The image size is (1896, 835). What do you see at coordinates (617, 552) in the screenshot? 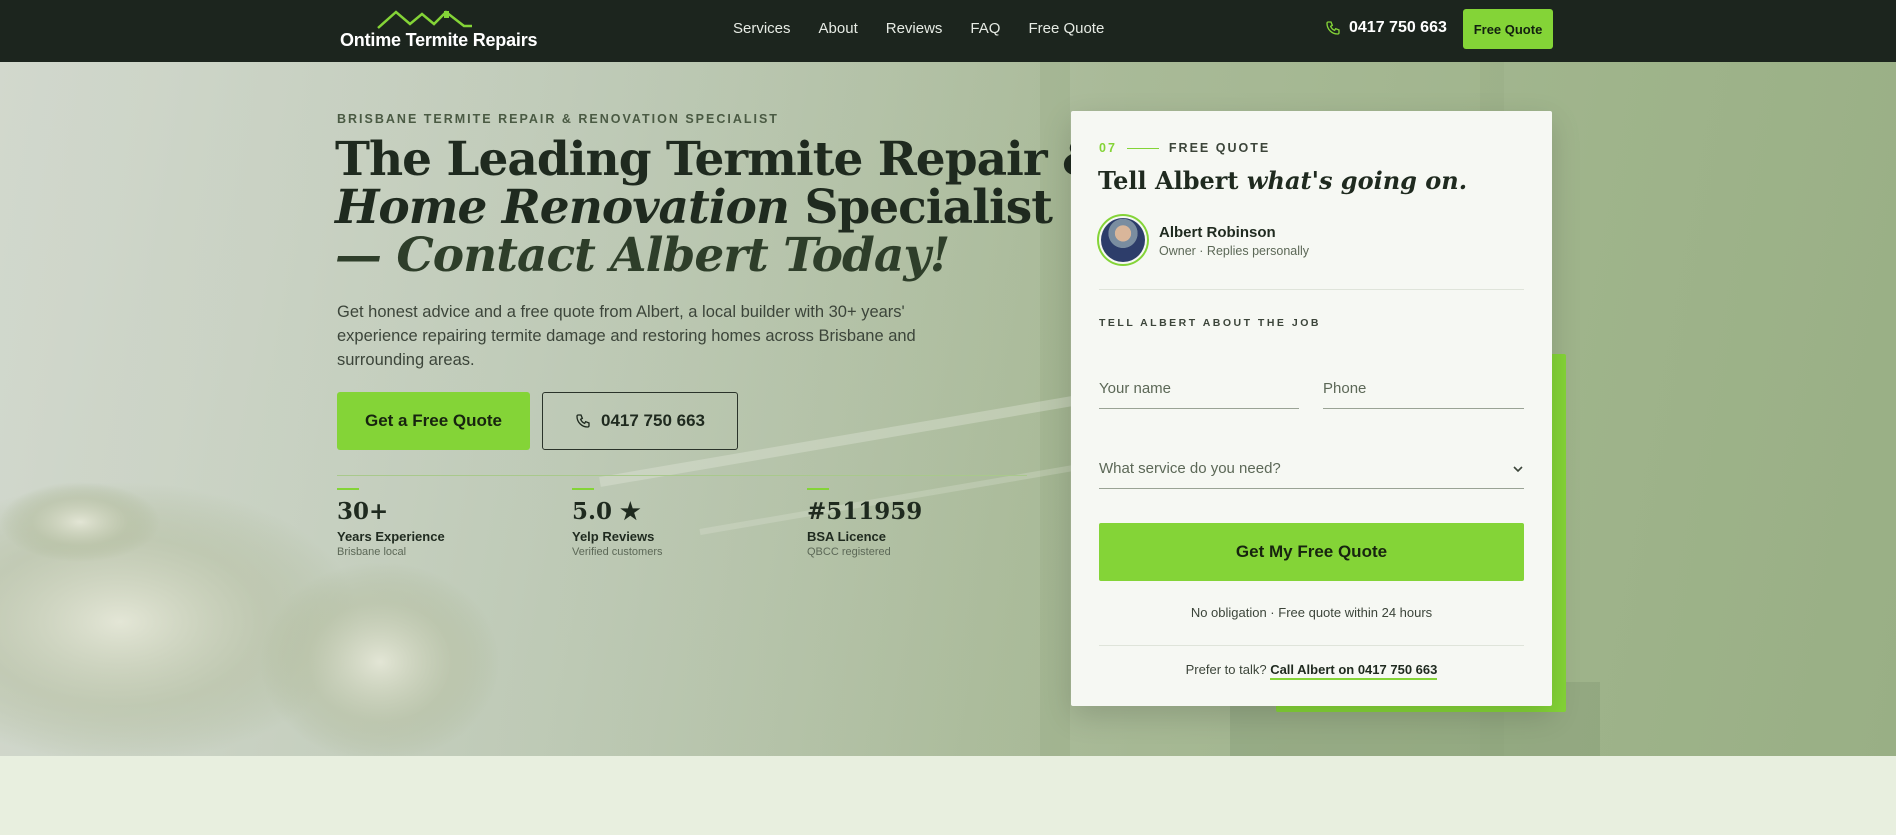
I see `stat-subtext: Verified customers` at bounding box center [617, 552].